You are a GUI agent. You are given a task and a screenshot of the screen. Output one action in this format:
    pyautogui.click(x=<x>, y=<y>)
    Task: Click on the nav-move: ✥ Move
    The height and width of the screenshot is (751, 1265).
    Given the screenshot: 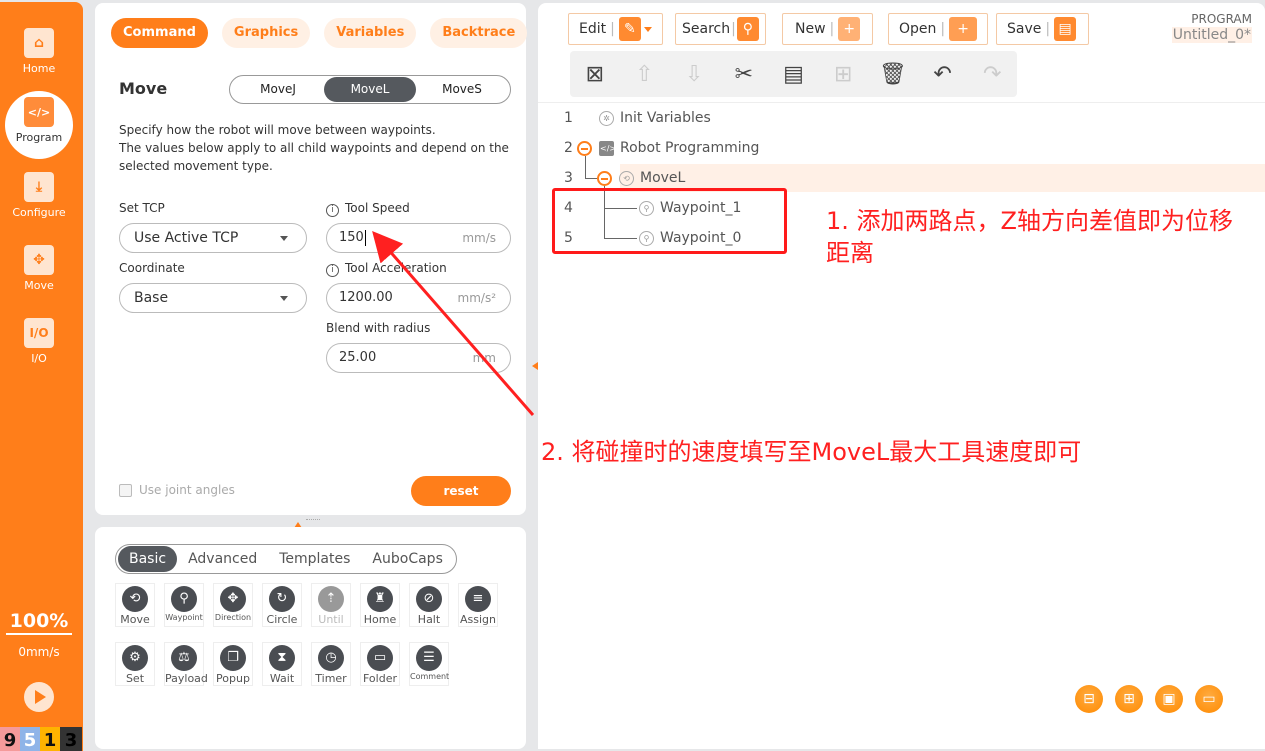 What is the action you would take?
    pyautogui.click(x=39, y=268)
    